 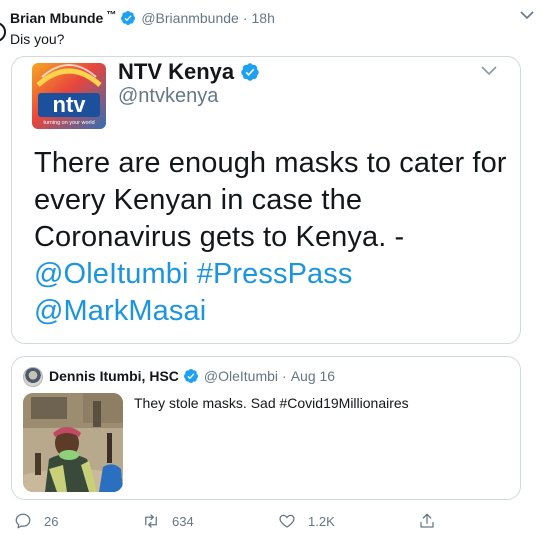 I want to click on quoted-tweet-header: Dennis Itumbi, HSC @OleItumbi · Aug 16, so click(x=192, y=376).